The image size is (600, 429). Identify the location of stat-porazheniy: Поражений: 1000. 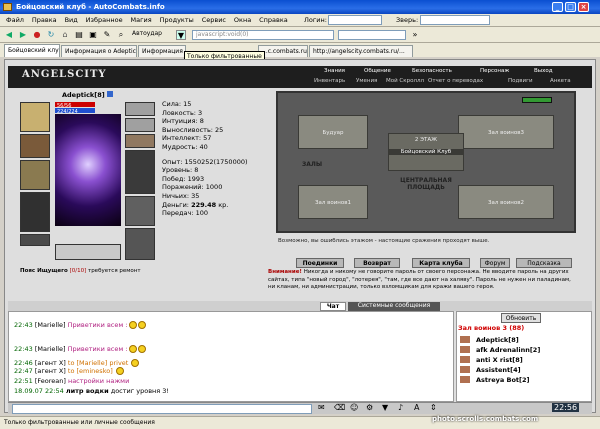
(192, 187).